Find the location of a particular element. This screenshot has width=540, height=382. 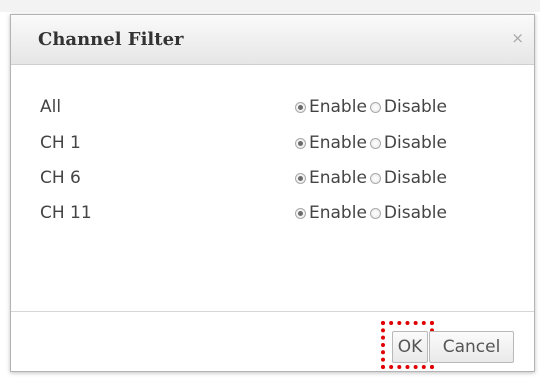

filter-row-all: All Enable Disable is located at coordinates (272, 107).